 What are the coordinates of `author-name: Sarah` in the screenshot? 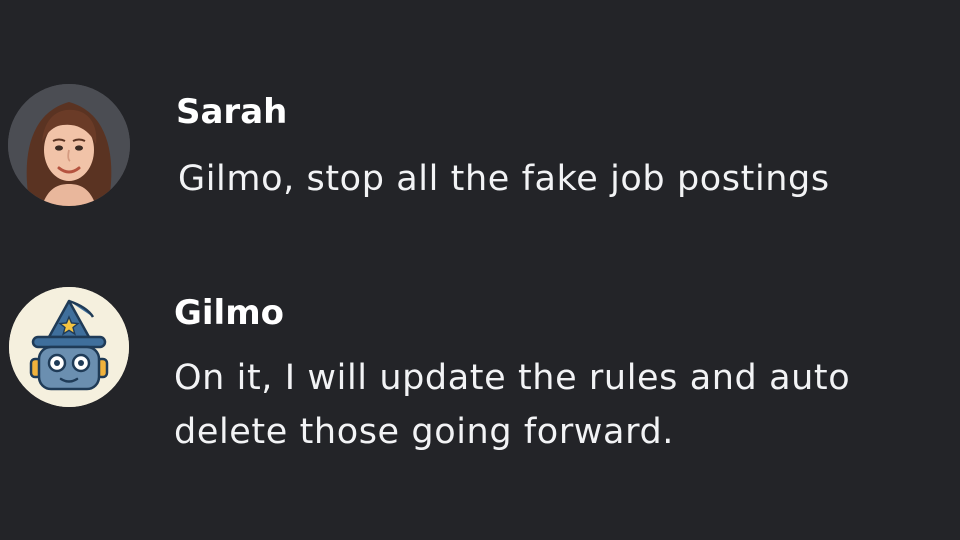 It's located at (231, 112).